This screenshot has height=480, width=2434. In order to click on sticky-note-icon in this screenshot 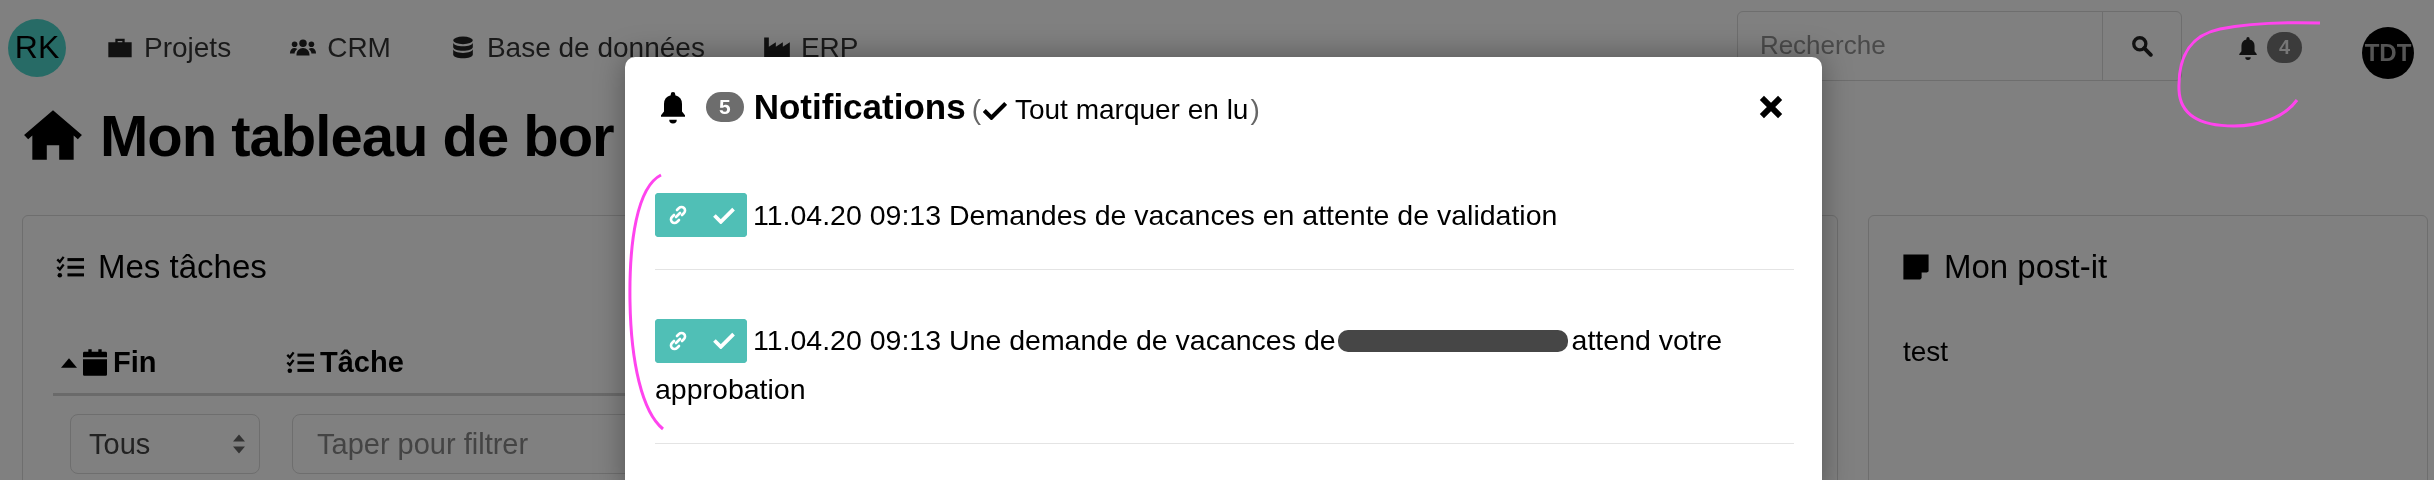, I will do `click(1916, 267)`.